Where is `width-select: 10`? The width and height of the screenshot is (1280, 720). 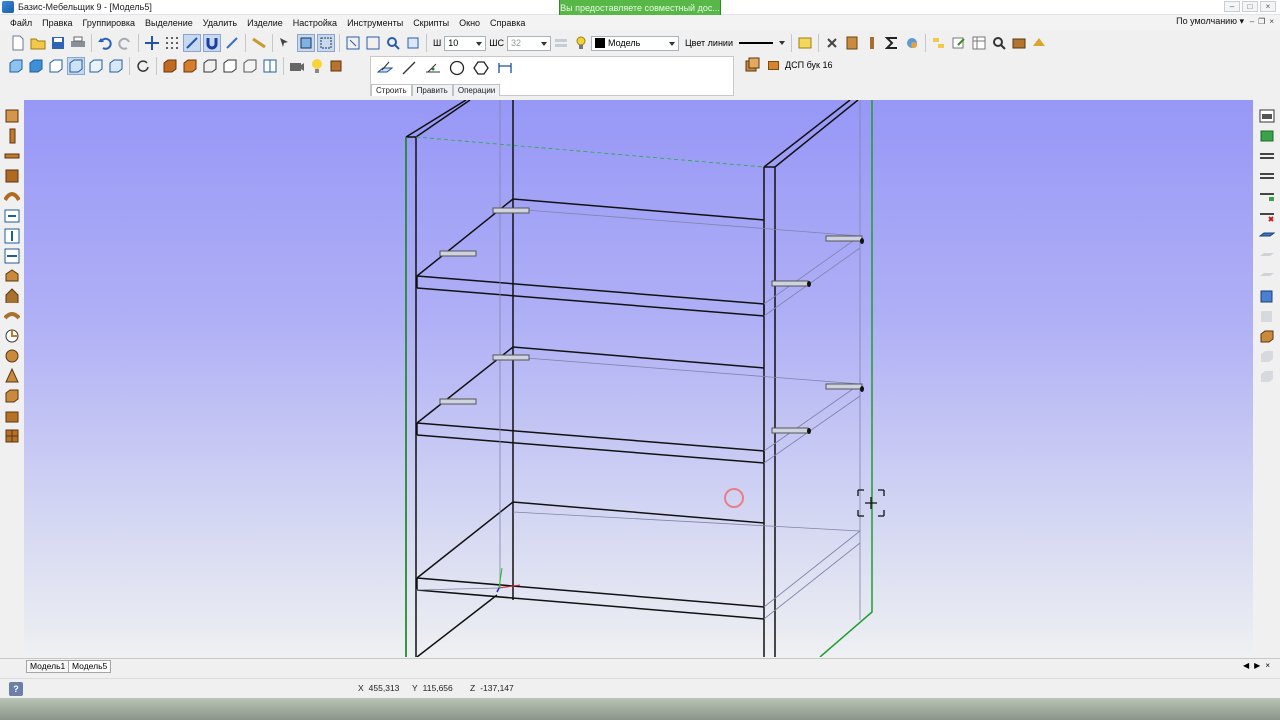 width-select: 10 is located at coordinates (465, 43).